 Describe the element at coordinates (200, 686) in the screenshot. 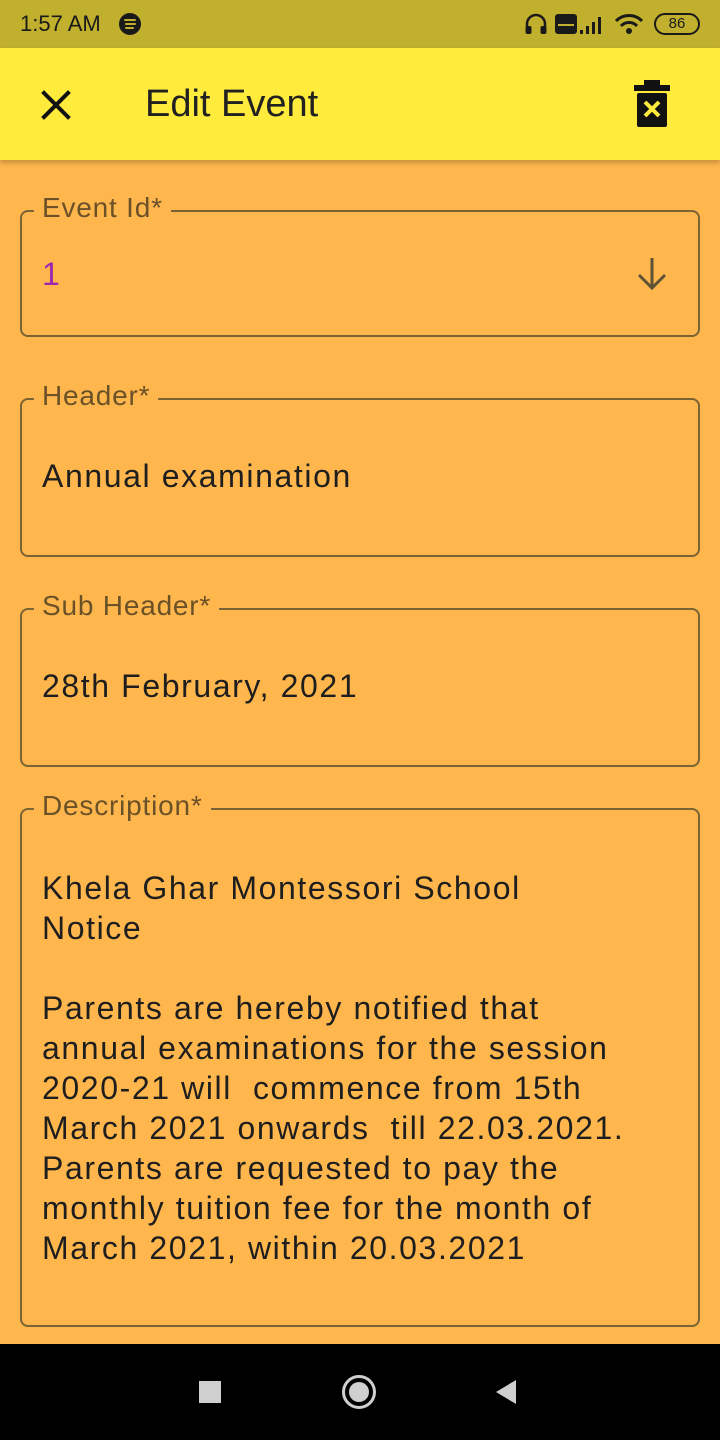

I see `sub-header-input: 28th February, 2021` at that location.